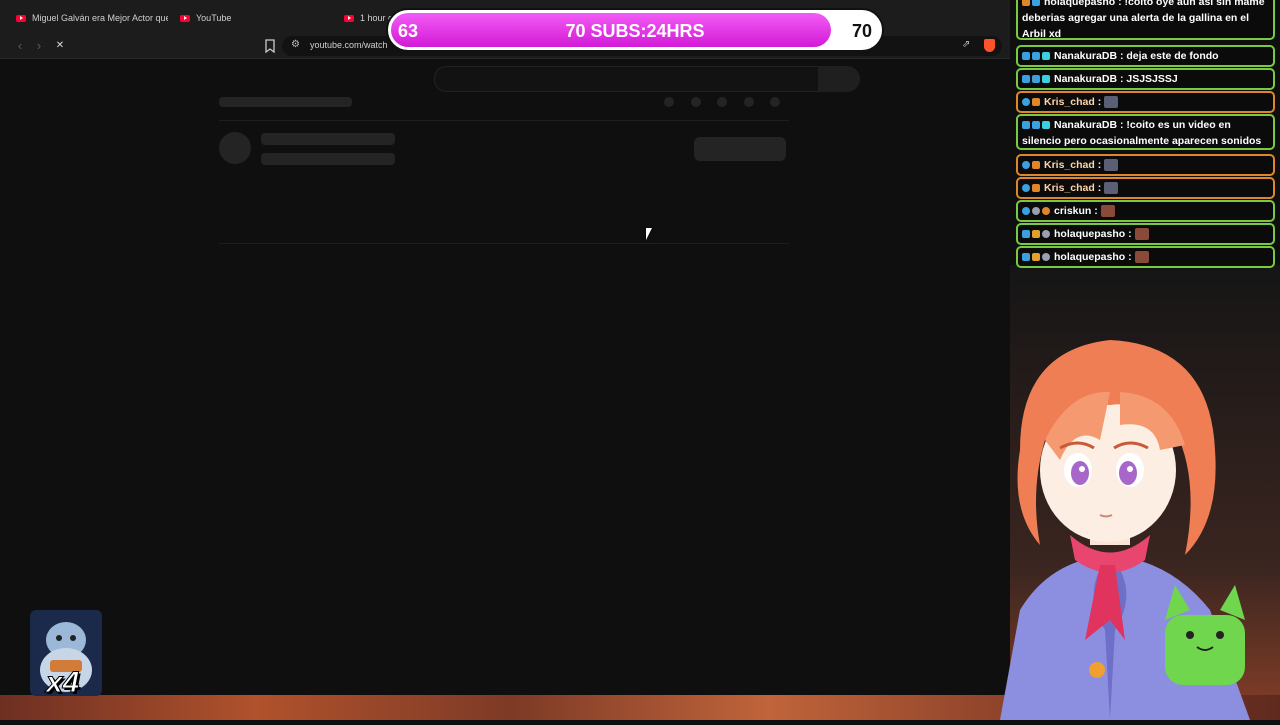 This screenshot has width=1280, height=725. Describe the element at coordinates (39, 46) in the screenshot. I see `forward-button: ›` at that location.